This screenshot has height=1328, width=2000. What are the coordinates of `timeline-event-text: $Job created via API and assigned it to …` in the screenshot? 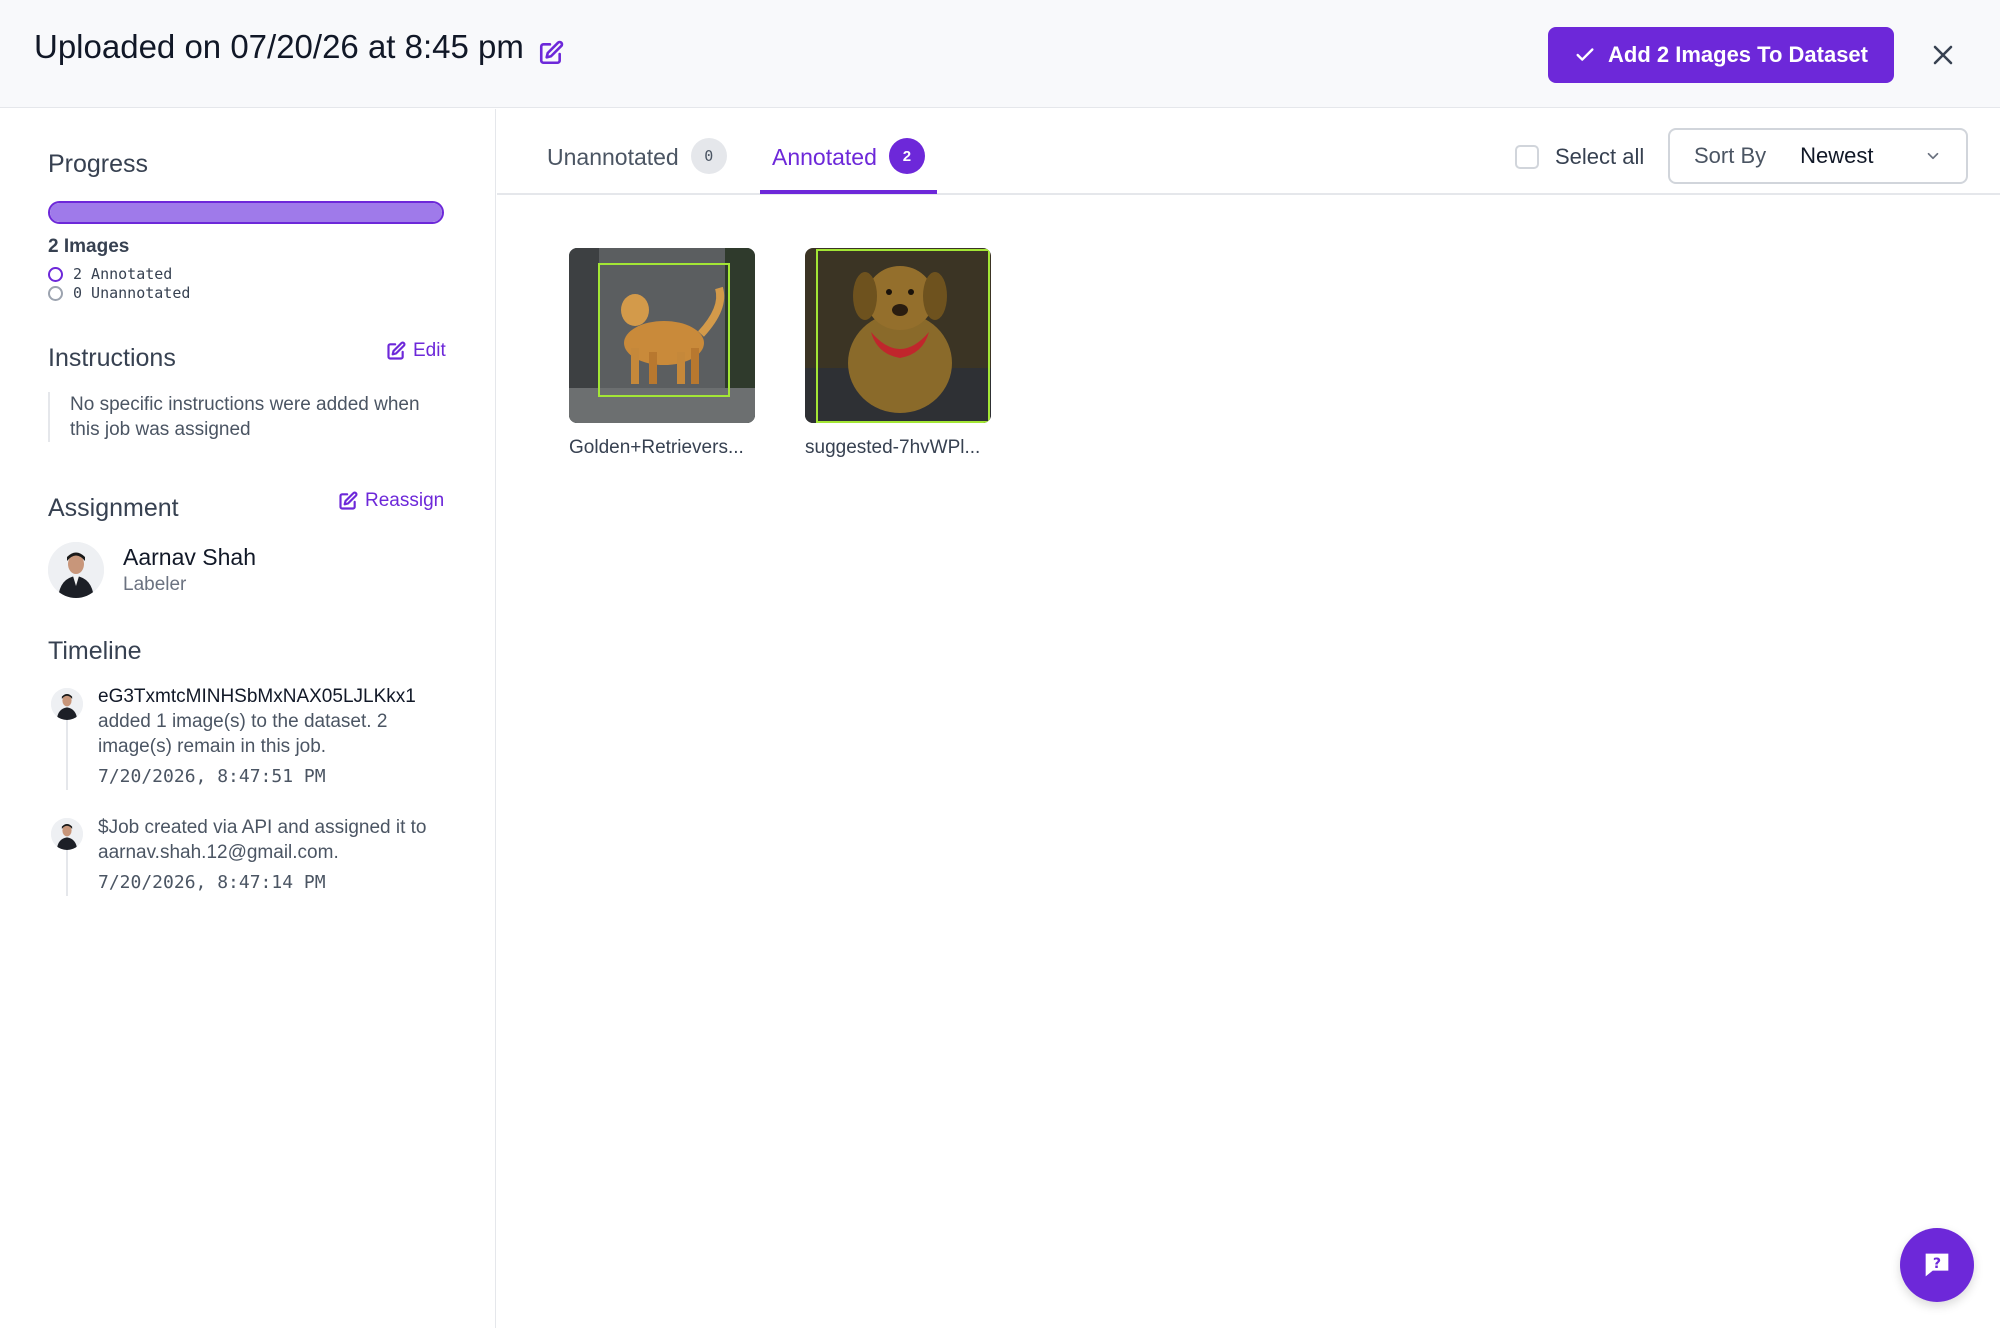 It's located at (262, 840).